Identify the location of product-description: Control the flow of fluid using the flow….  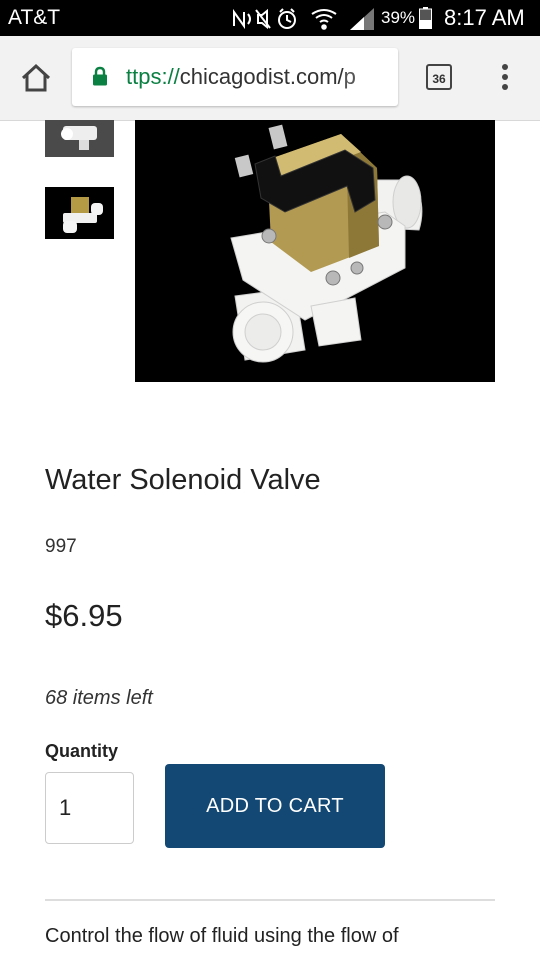
(222, 936).